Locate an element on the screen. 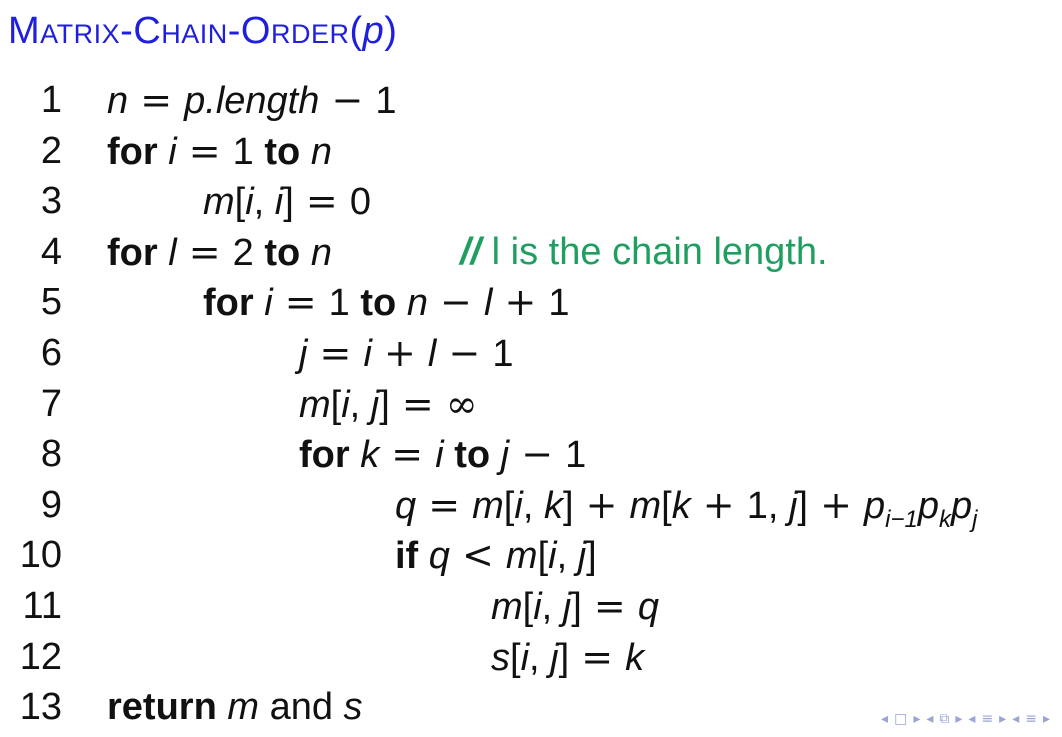  line-number: 2 is located at coordinates (51, 150).